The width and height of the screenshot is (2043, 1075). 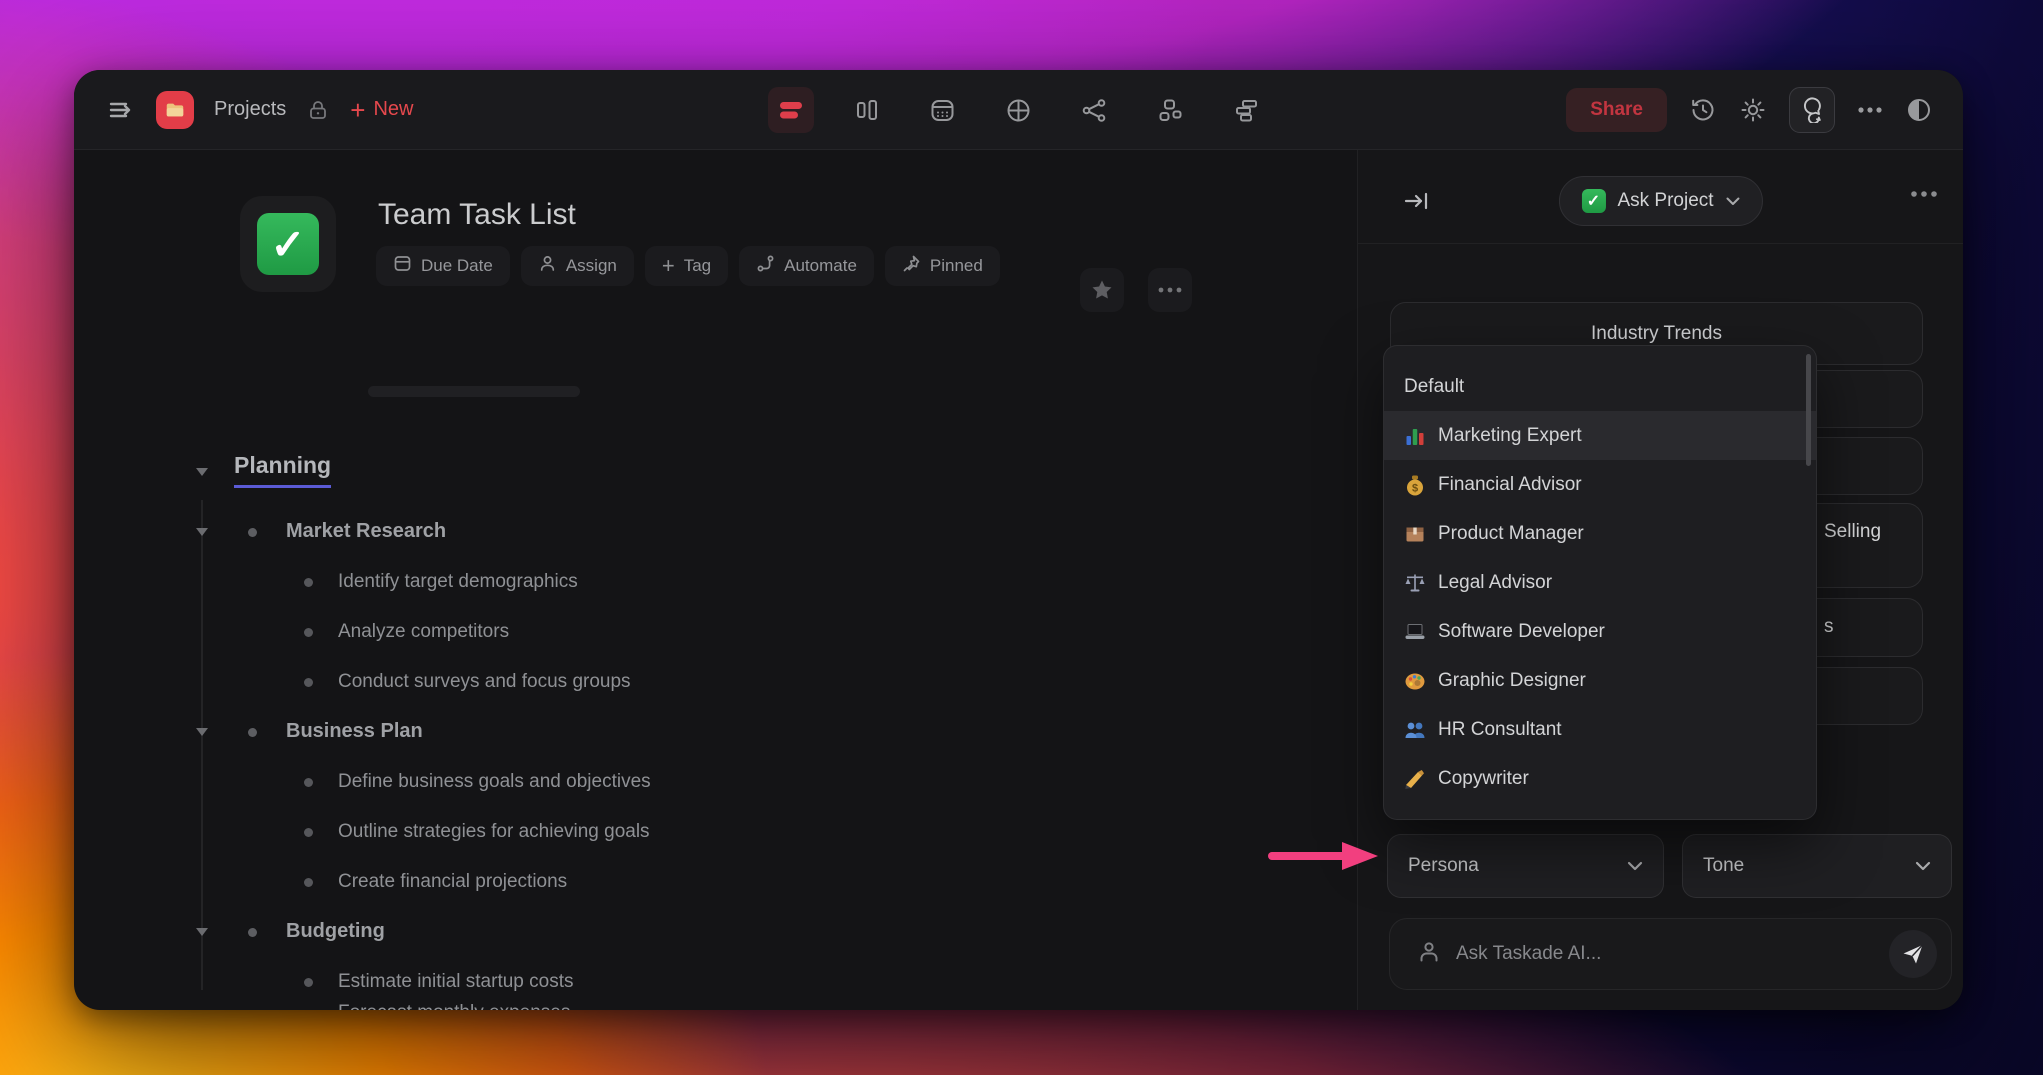 What do you see at coordinates (1415, 583) in the screenshot?
I see `scales-icon` at bounding box center [1415, 583].